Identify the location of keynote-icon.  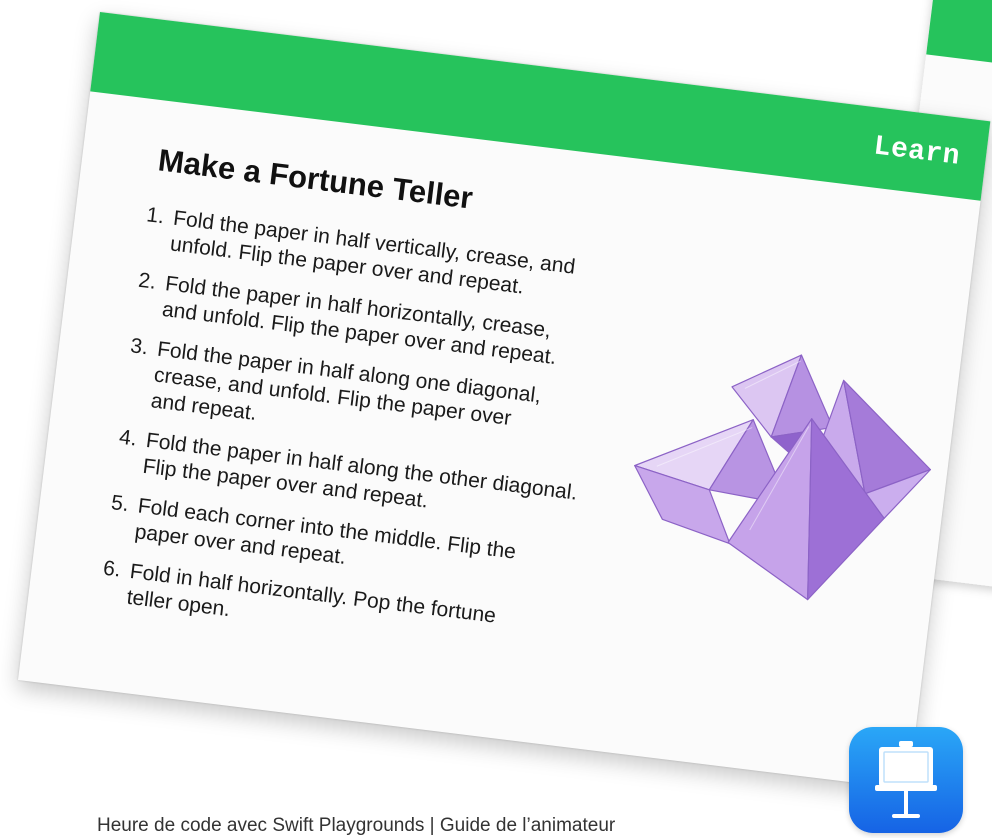
(906, 780).